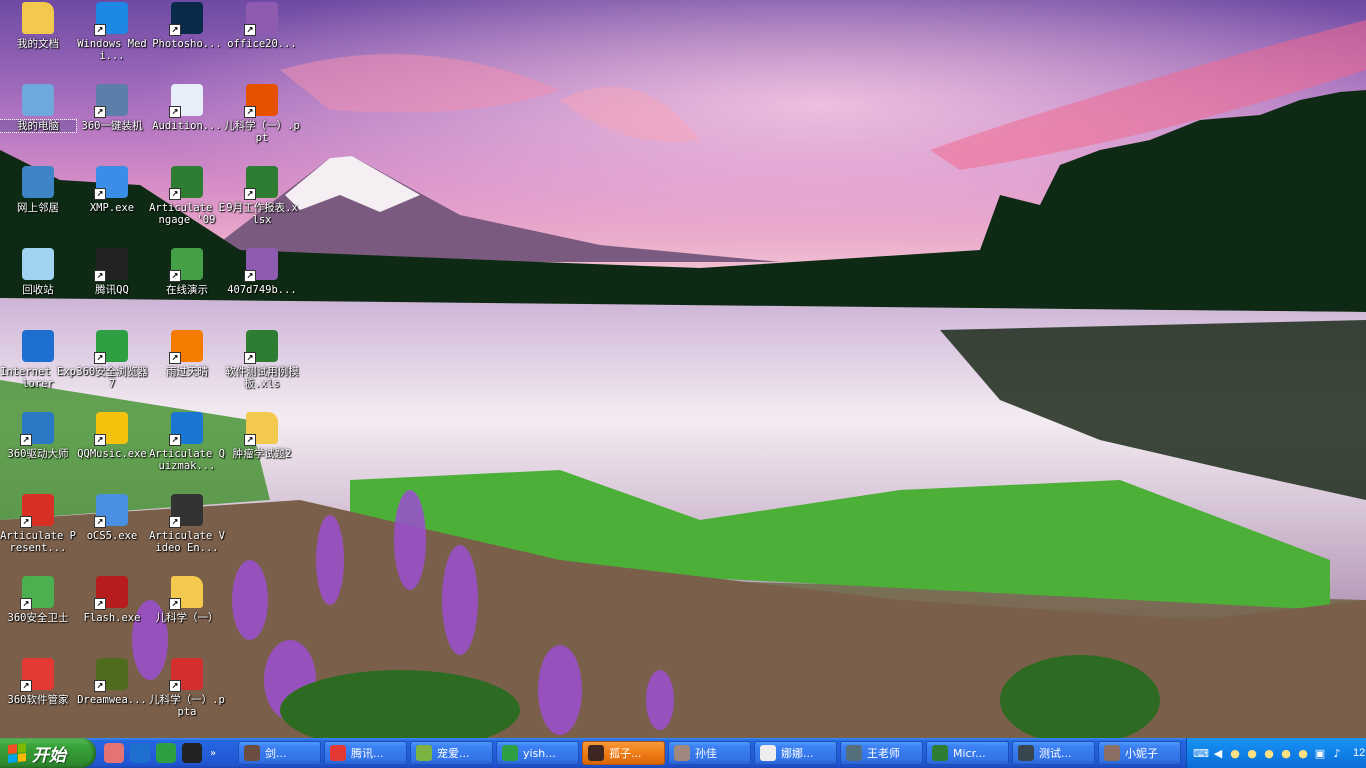 The height and width of the screenshot is (768, 1366). I want to click on flash-icon: ↗, so click(111, 593).